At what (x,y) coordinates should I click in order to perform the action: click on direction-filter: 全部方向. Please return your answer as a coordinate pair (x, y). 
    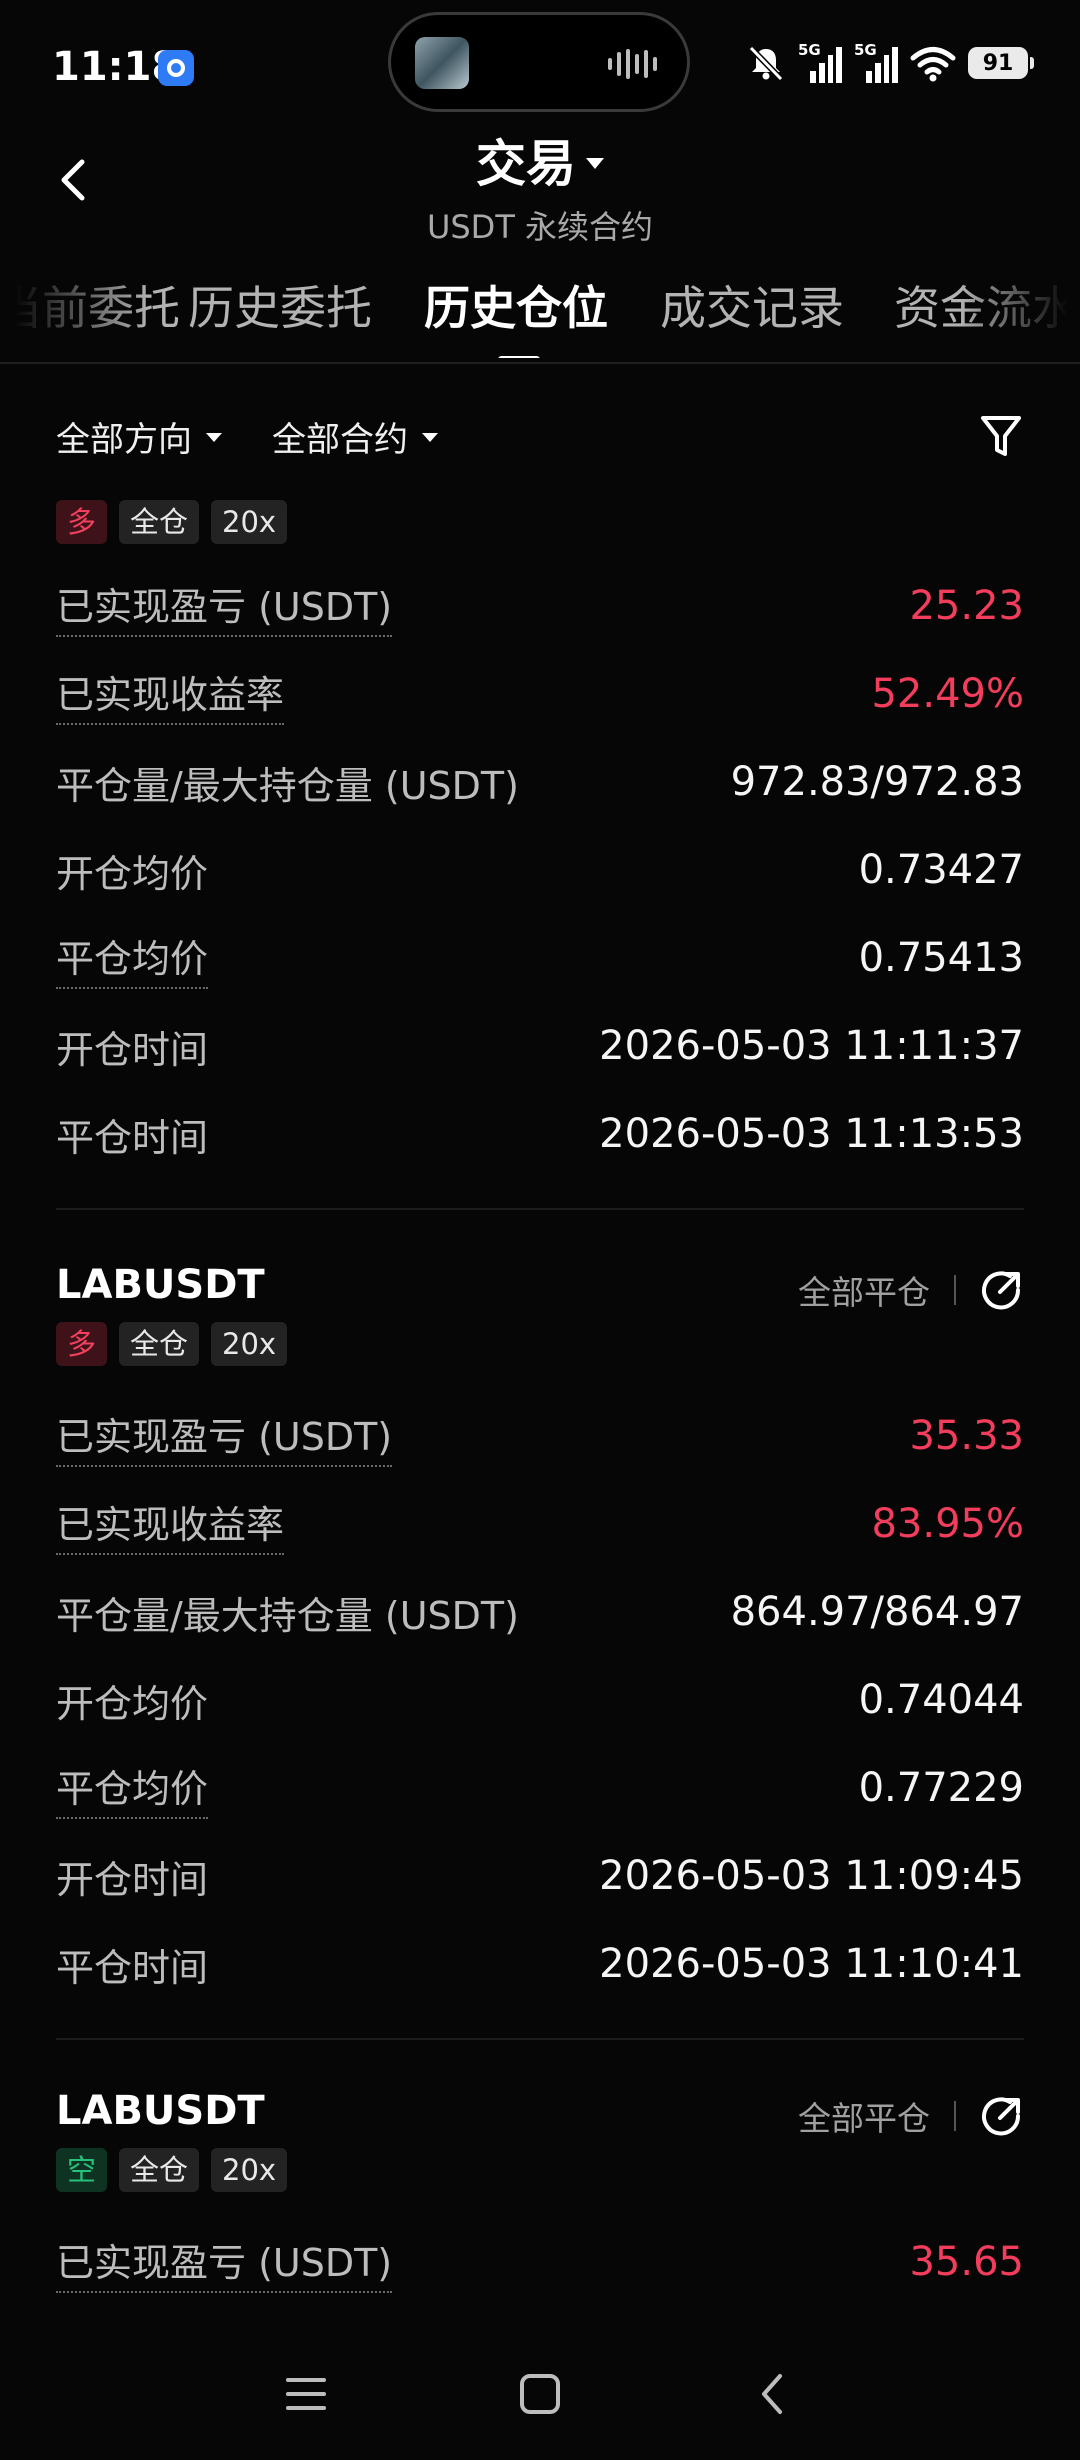
    Looking at the image, I should click on (139, 436).